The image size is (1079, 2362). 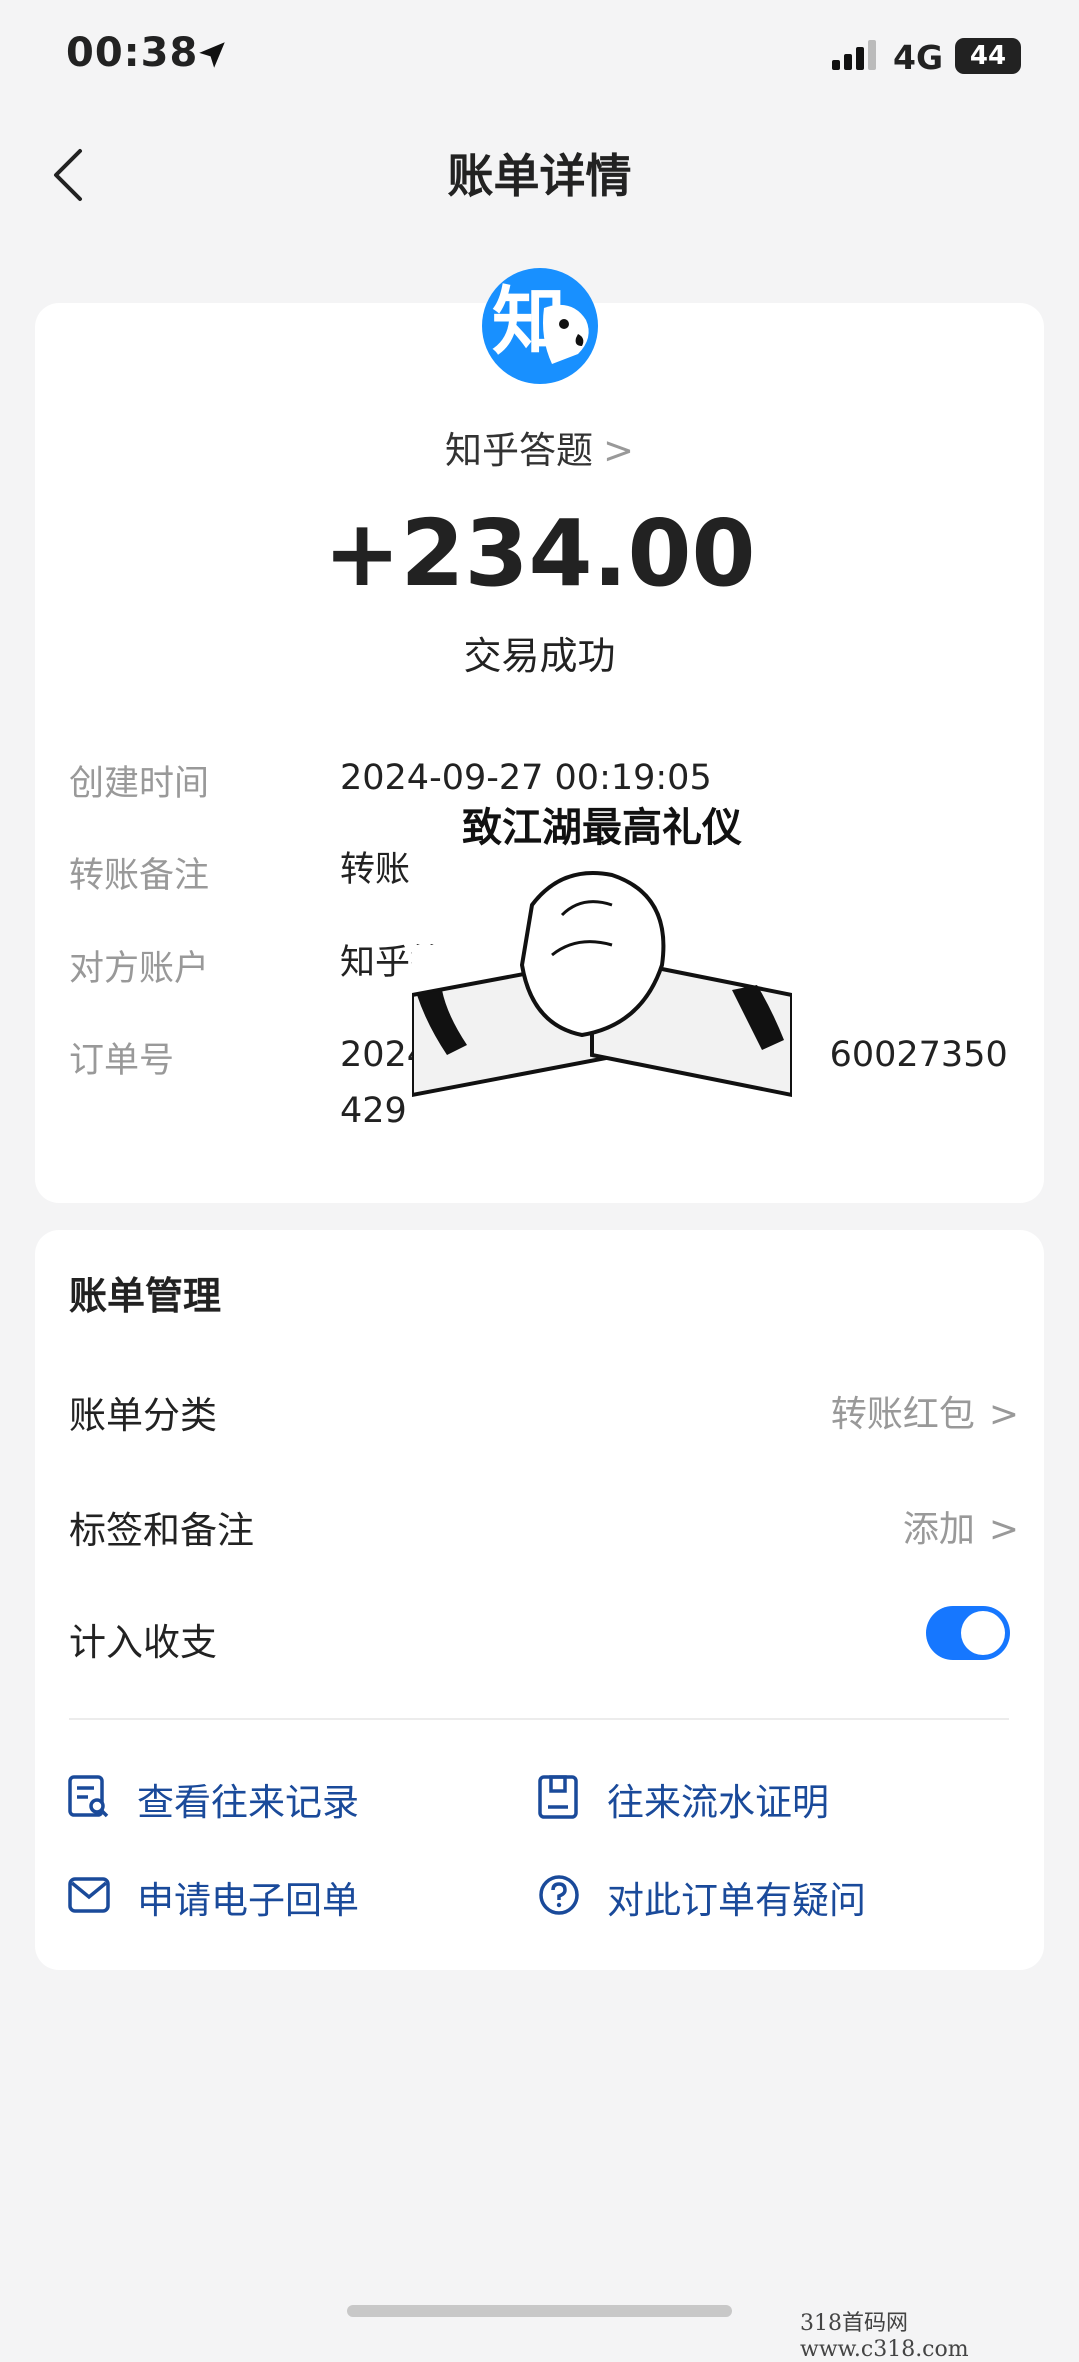 What do you see at coordinates (88, 1796) in the screenshot?
I see `record-search-icon` at bounding box center [88, 1796].